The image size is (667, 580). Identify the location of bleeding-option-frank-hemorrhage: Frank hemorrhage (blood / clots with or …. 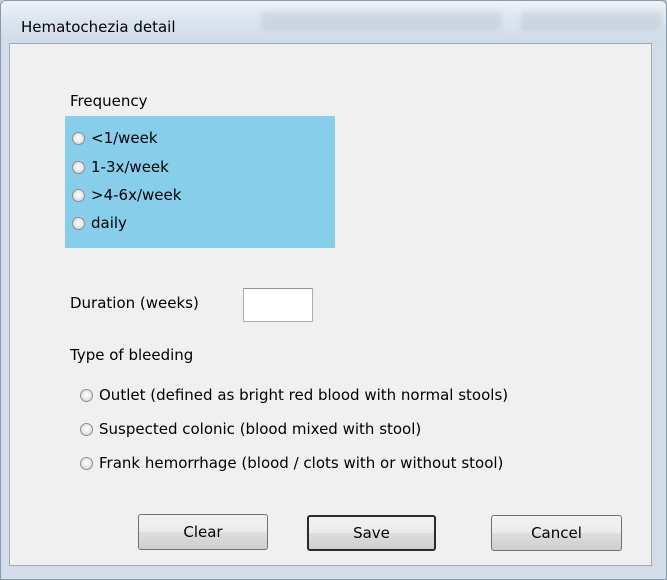
(291, 463).